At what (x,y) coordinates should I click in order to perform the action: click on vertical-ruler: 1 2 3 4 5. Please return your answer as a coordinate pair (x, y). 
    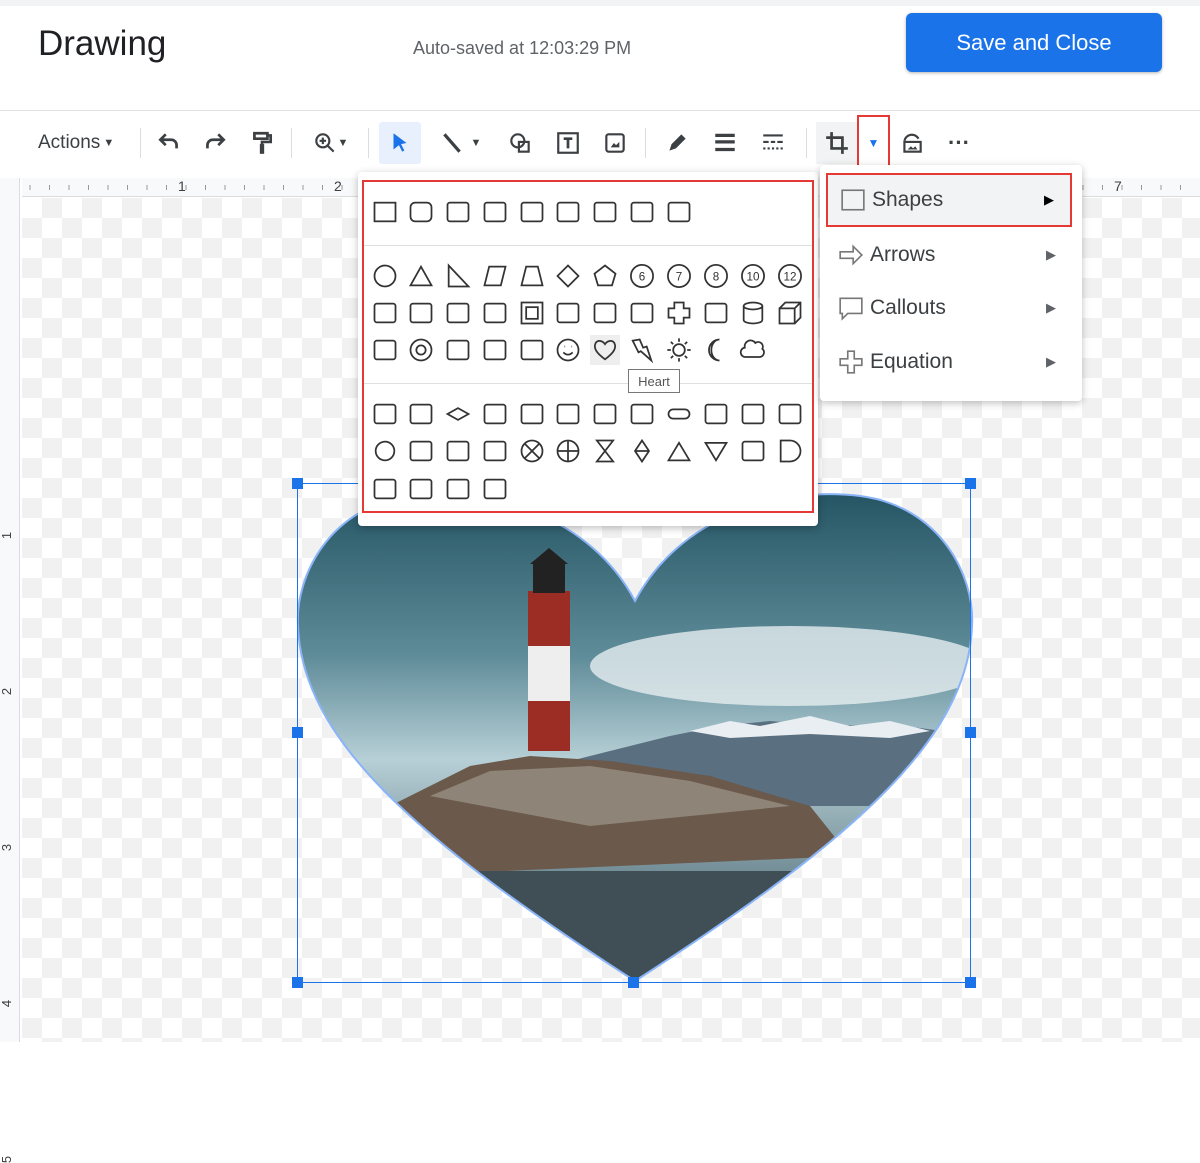
    Looking at the image, I should click on (10, 670).